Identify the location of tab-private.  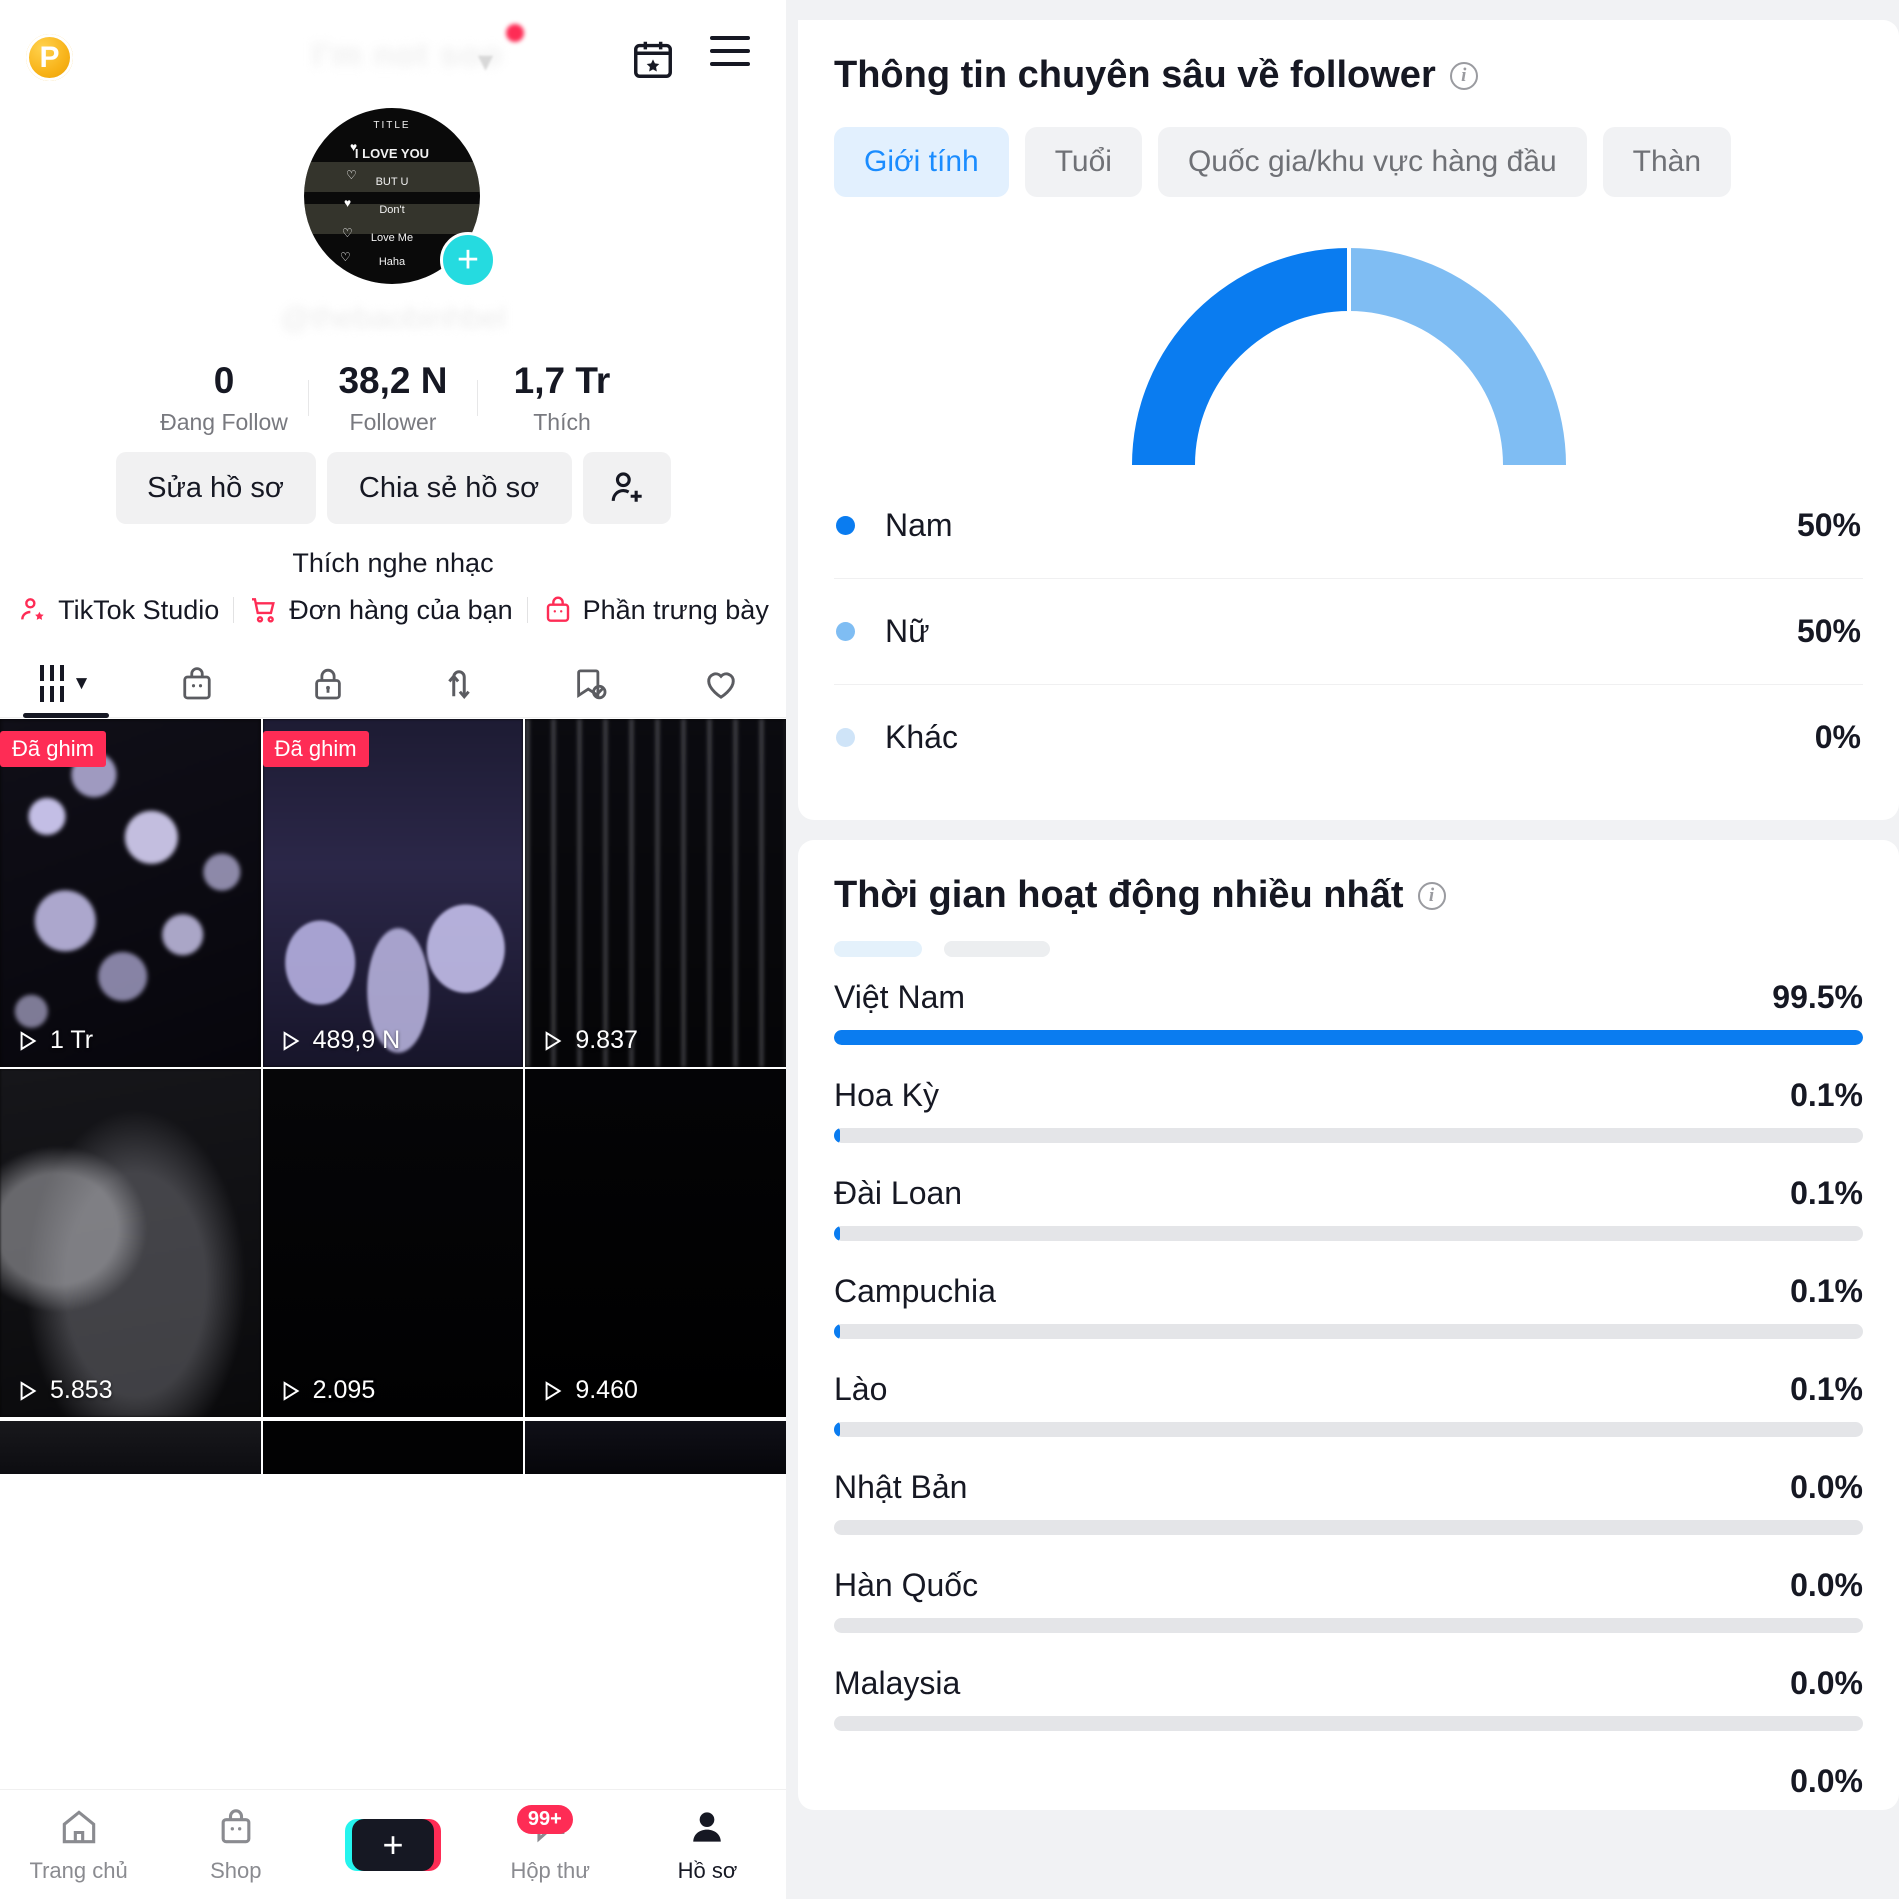
(327, 684).